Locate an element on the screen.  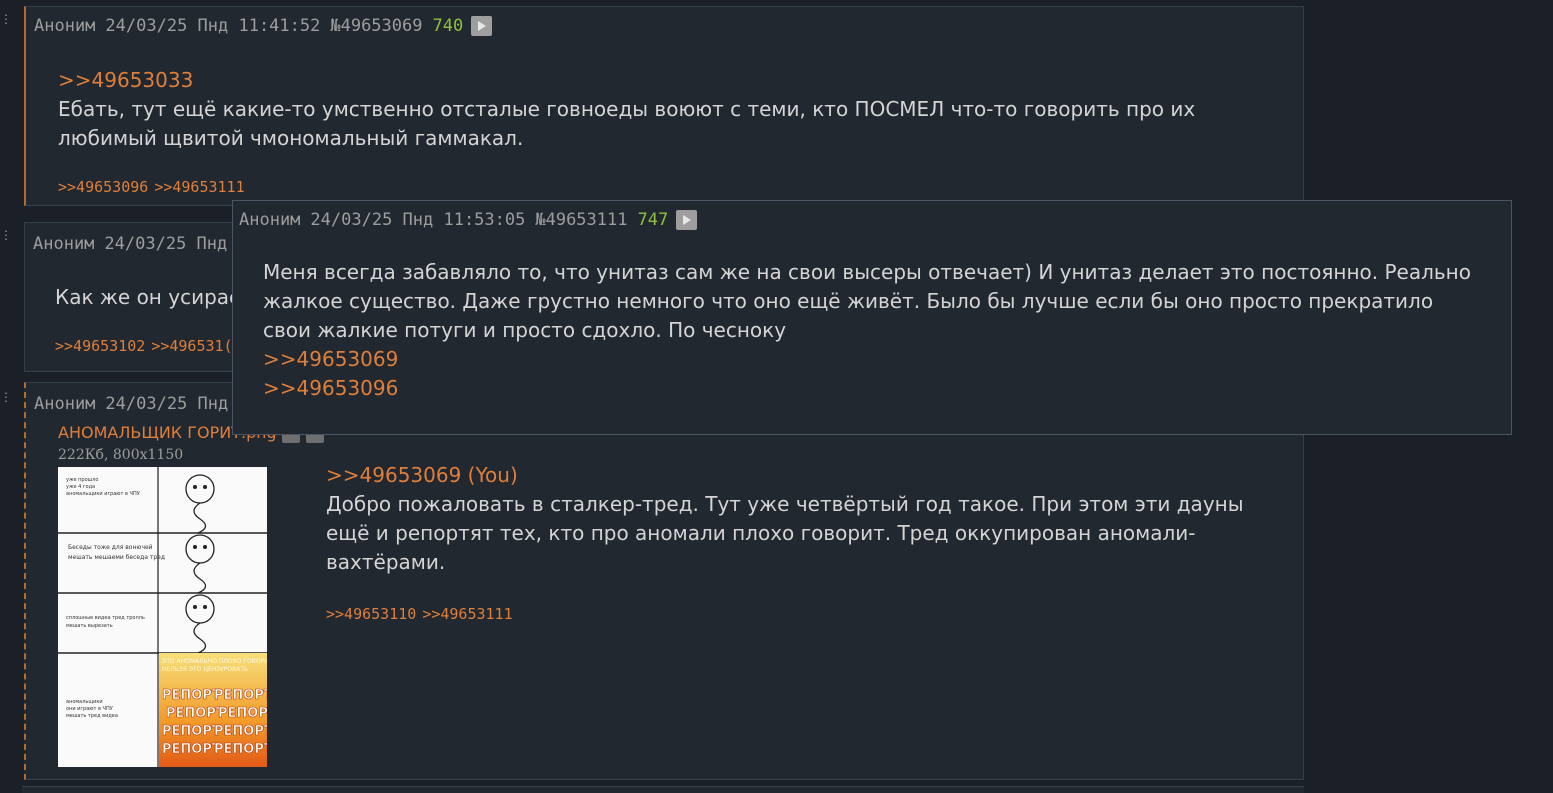
post-number: №49653111 is located at coordinates (581, 220).